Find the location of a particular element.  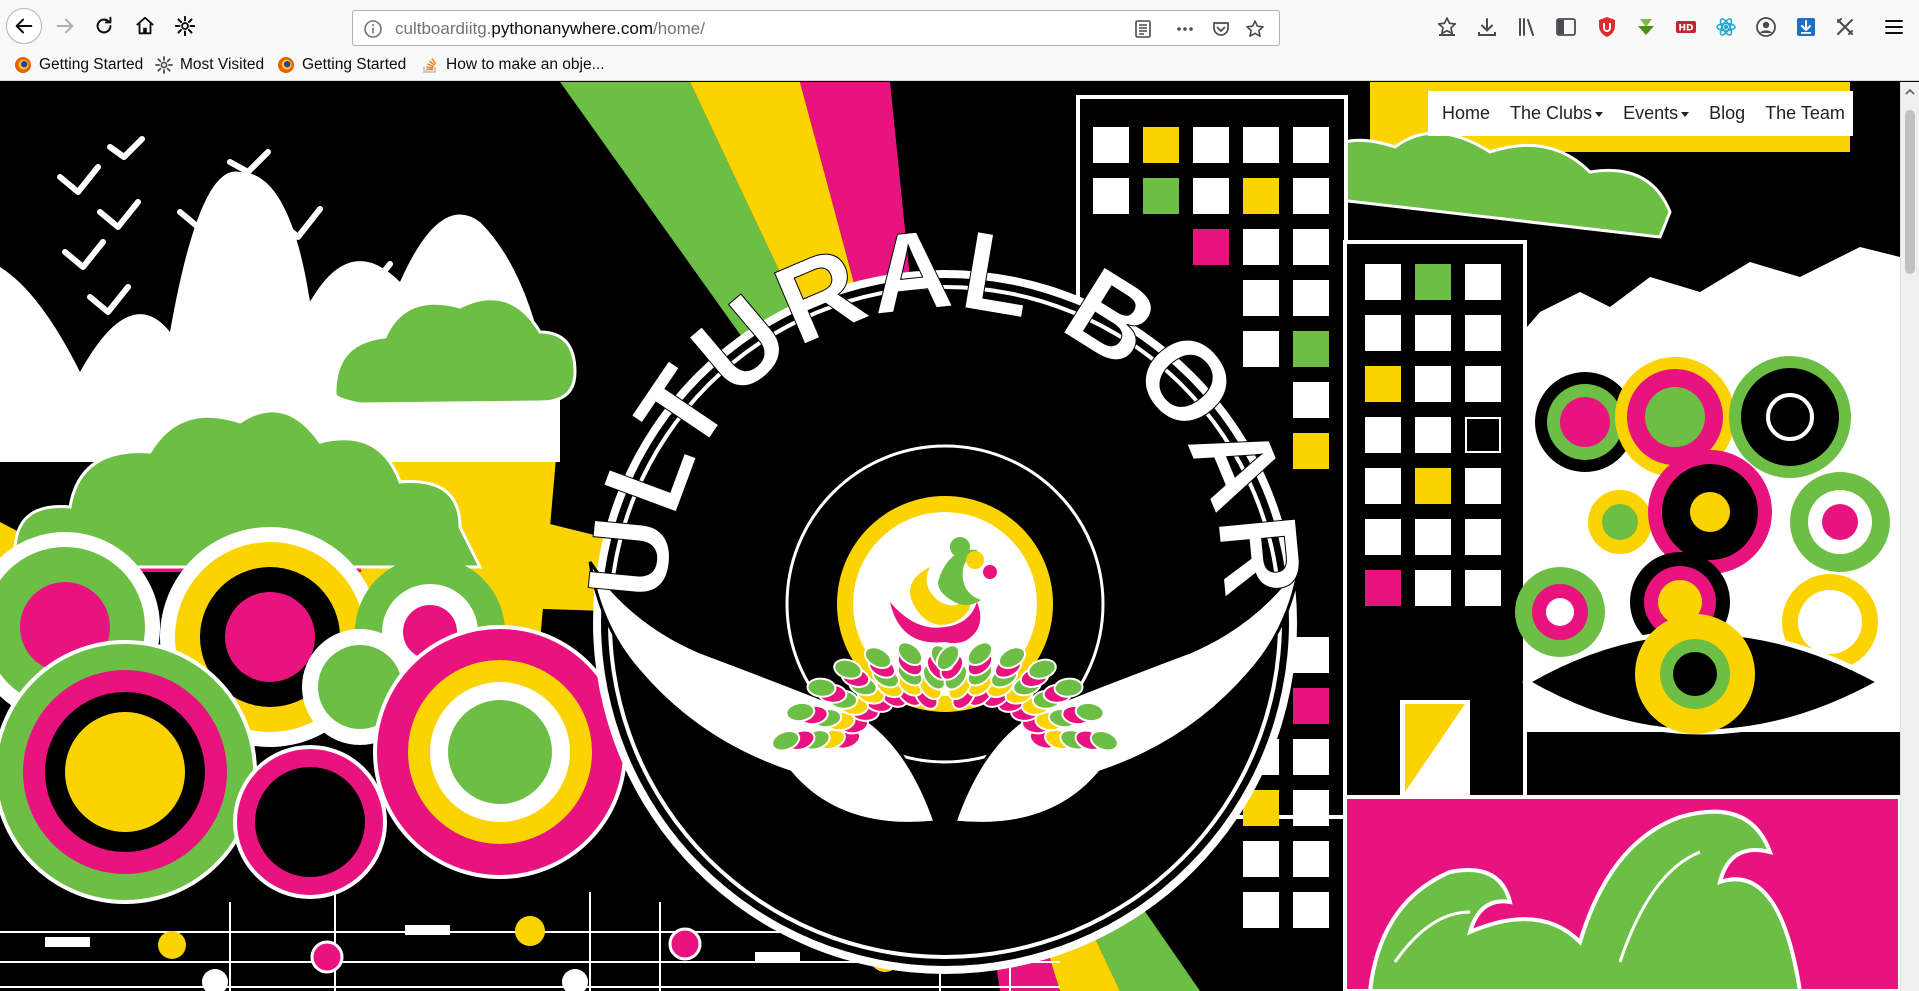

bookmarks-menu-icon is located at coordinates (1447, 27).